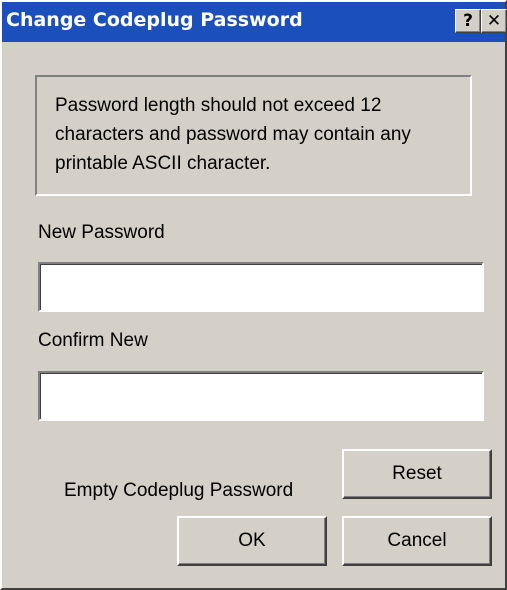 The width and height of the screenshot is (507, 590). What do you see at coordinates (417, 474) in the screenshot?
I see `reset-button: Reset` at bounding box center [417, 474].